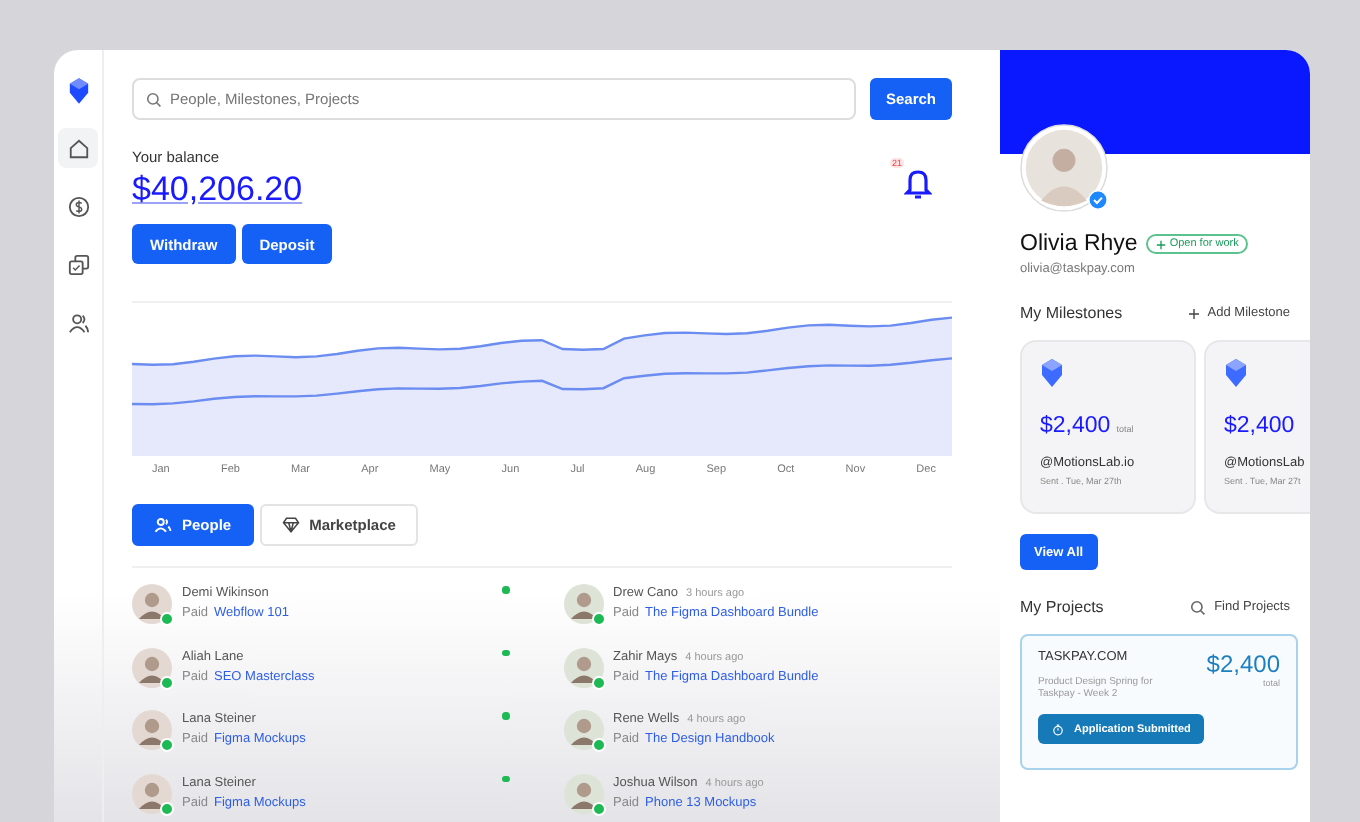 The width and height of the screenshot is (1360, 822). What do you see at coordinates (290, 525) in the screenshot?
I see `diamond-icon` at bounding box center [290, 525].